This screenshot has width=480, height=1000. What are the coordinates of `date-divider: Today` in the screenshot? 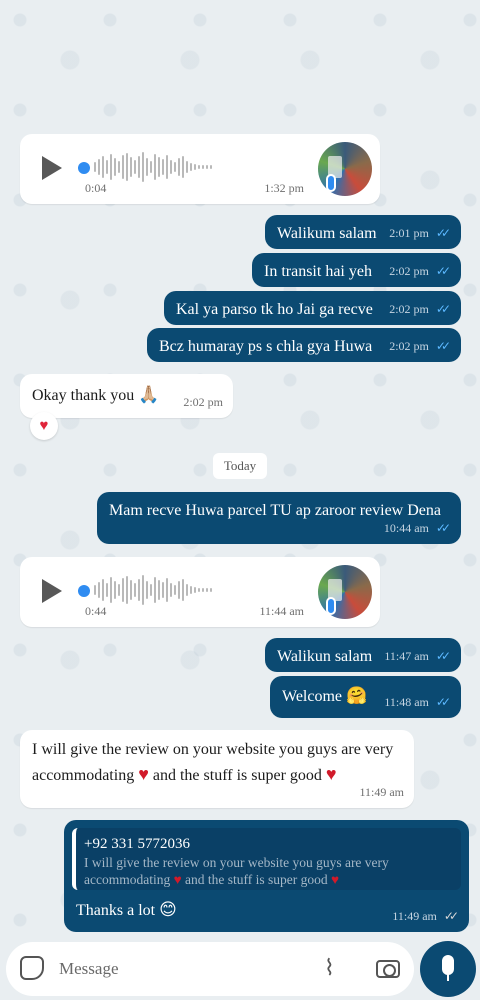 It's located at (240, 466).